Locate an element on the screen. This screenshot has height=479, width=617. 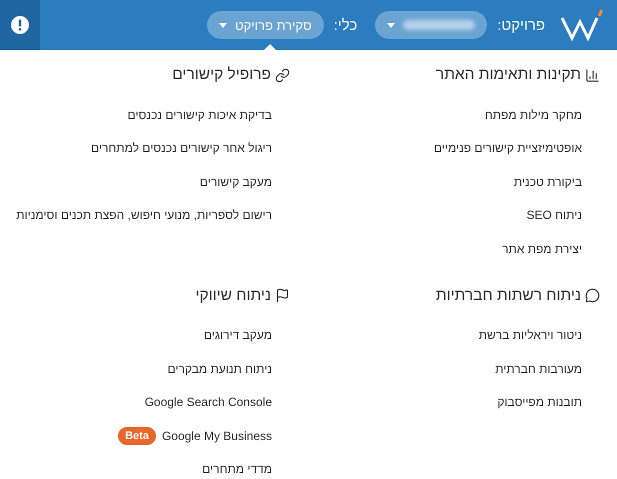
menu-link: מעורבות חברתית is located at coordinates (538, 369).